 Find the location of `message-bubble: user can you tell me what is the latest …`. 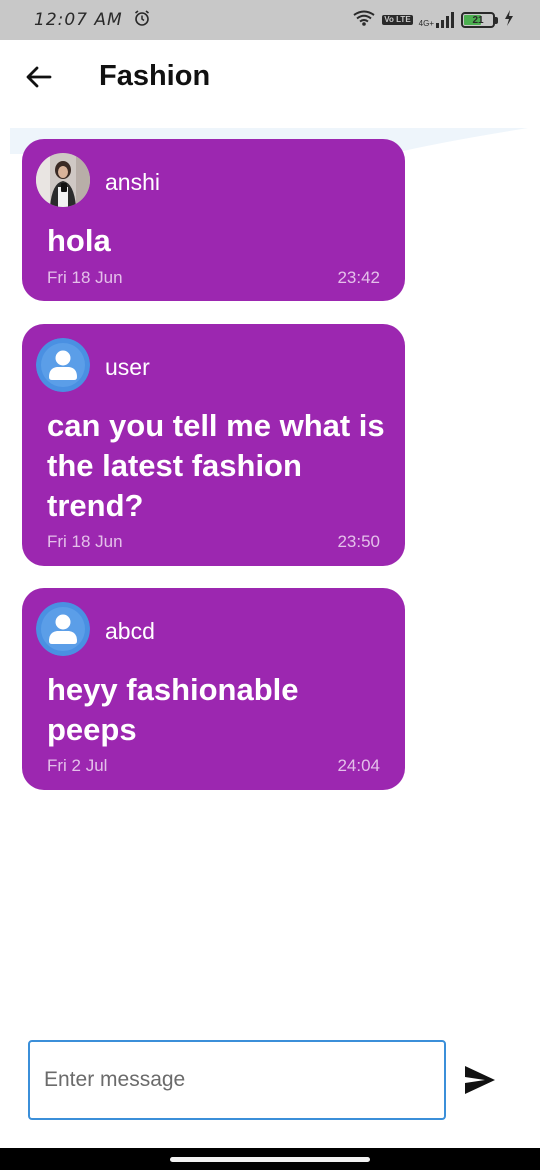

message-bubble: user can you tell me what is the latest … is located at coordinates (213, 445).